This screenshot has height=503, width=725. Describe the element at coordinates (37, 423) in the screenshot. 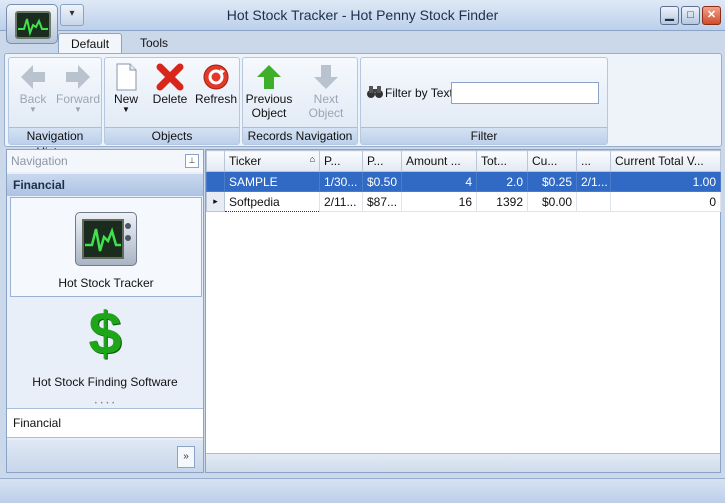

I see `nav-group-button-label: Financial` at that location.